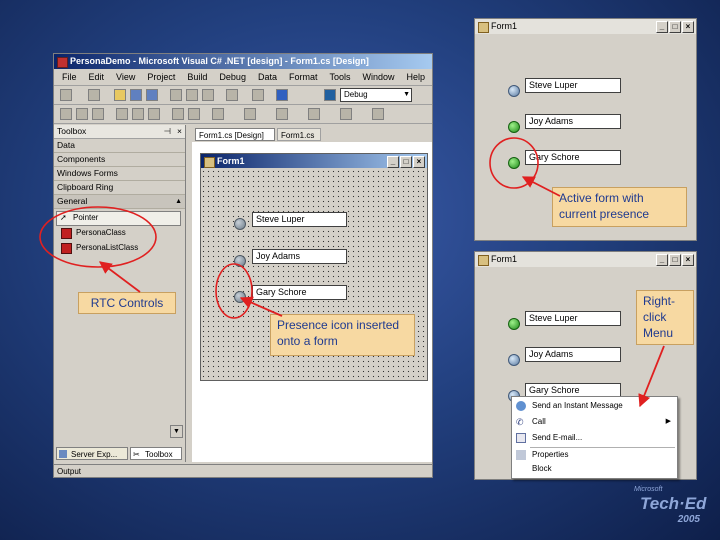  I want to click on menu-view: View, so click(125, 77).